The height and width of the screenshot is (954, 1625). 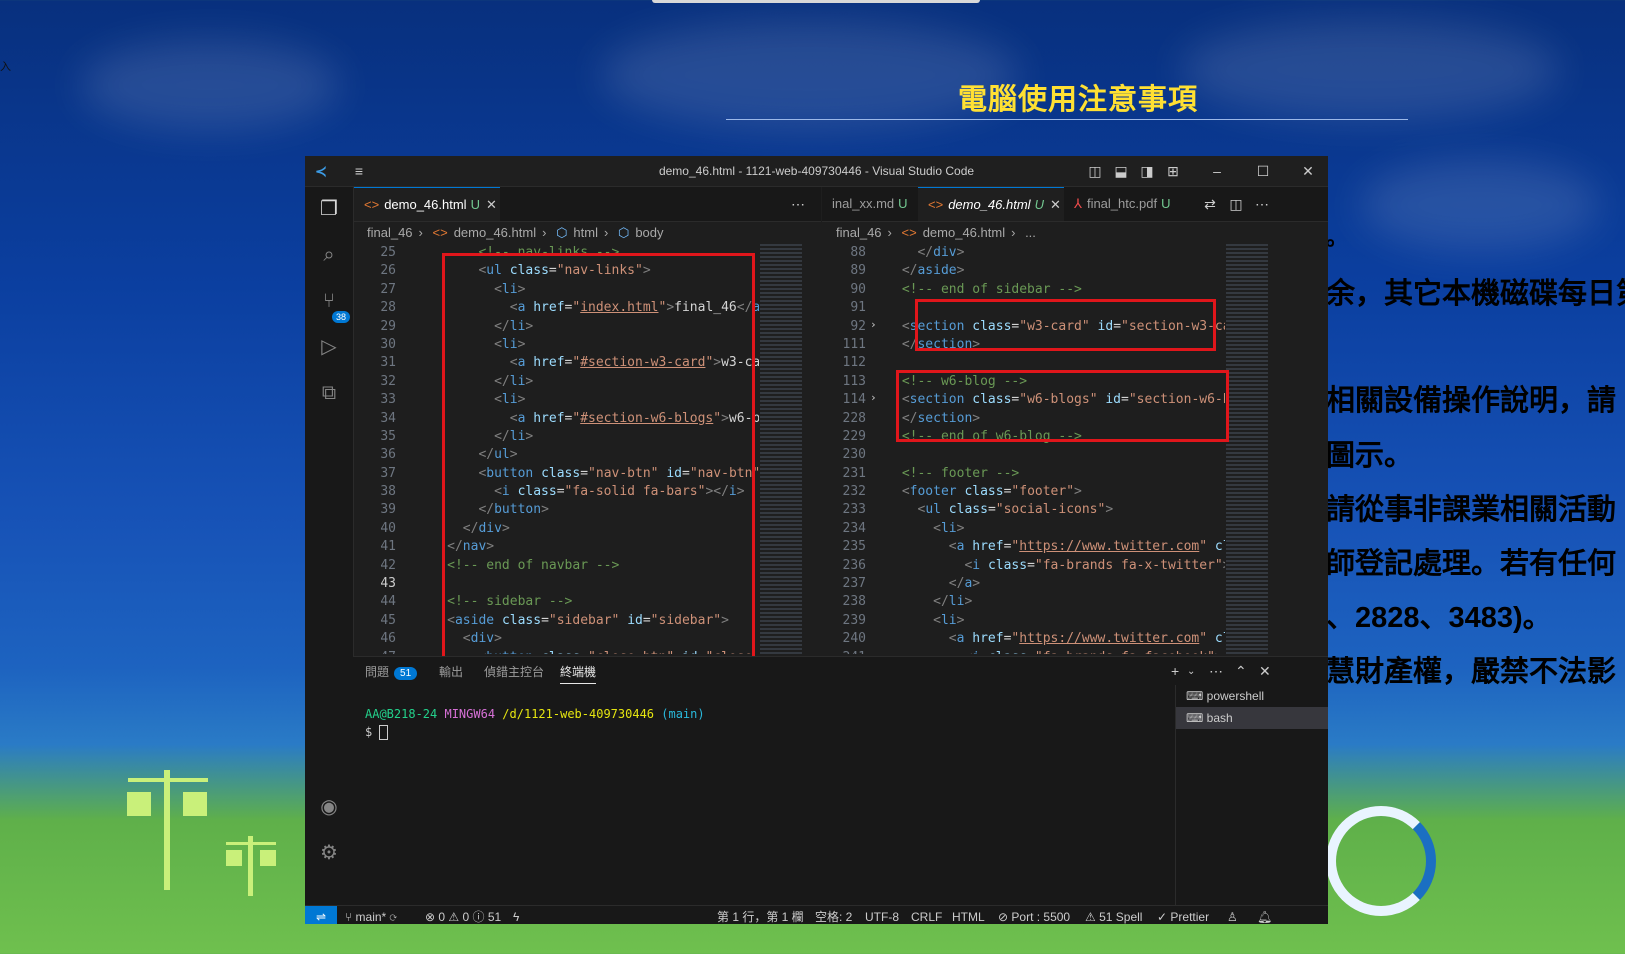 I want to click on toggle-sidebar-icon: ◫, so click(x=1095, y=171).